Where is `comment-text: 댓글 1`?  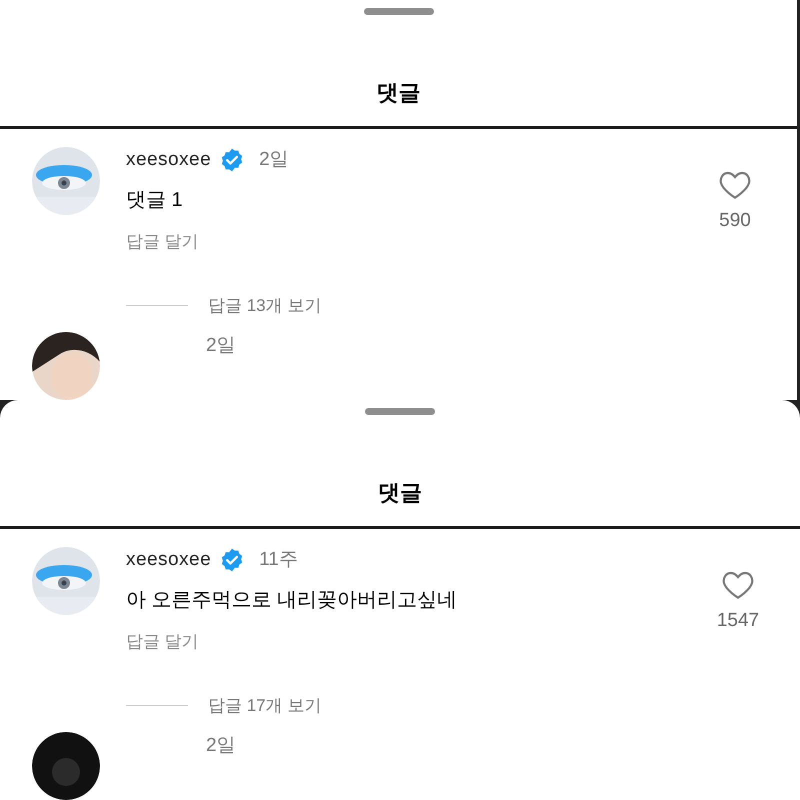 comment-text: 댓글 1 is located at coordinates (155, 200).